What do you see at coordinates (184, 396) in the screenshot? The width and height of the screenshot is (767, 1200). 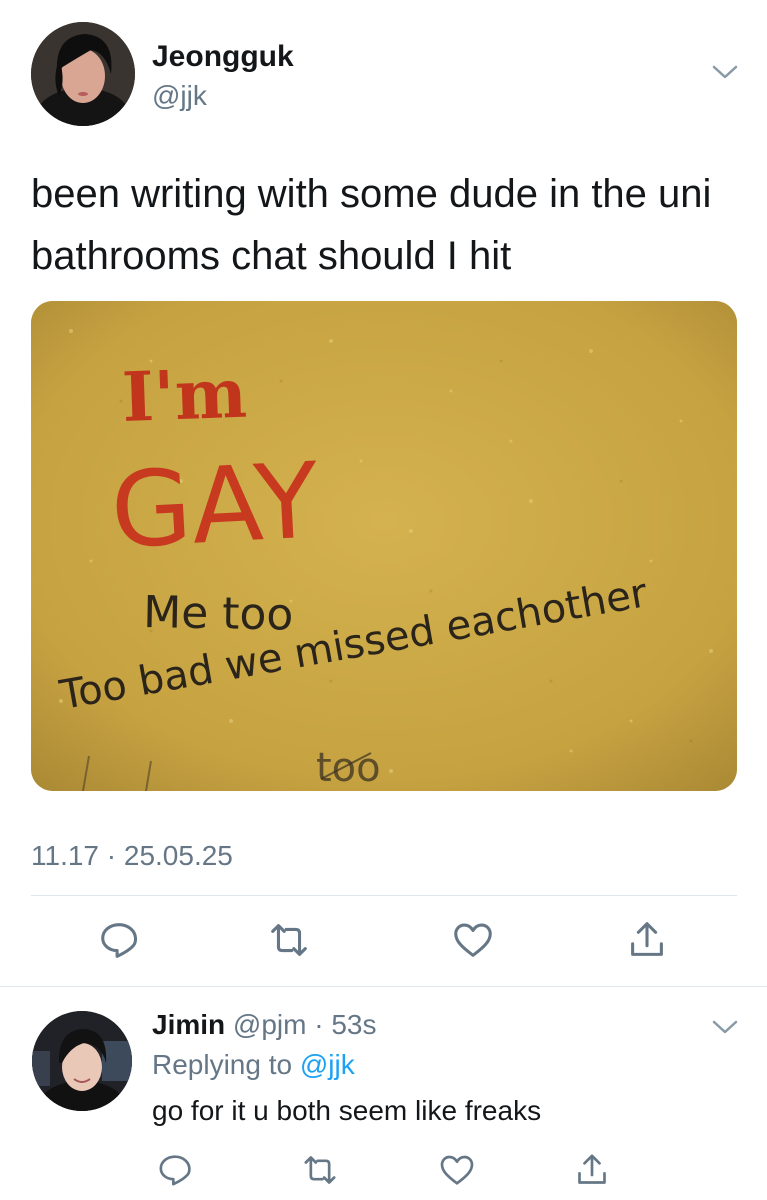 I see `wall-text-line1: I'm` at bounding box center [184, 396].